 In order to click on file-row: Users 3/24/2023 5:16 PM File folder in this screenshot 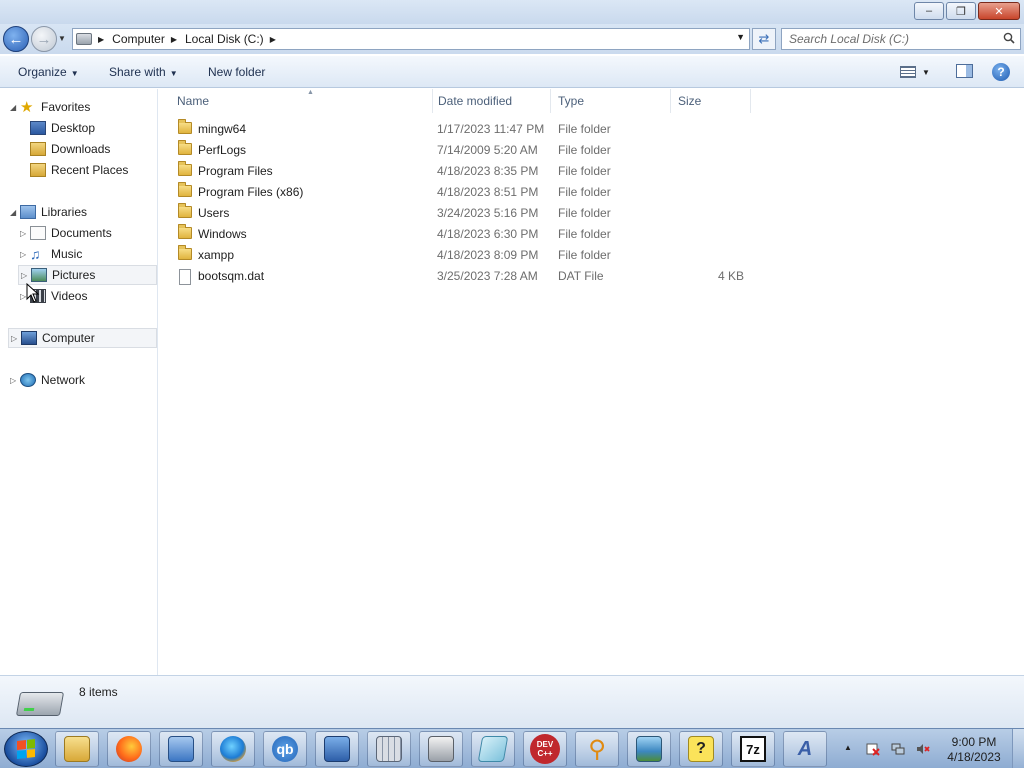, I will do `click(465, 213)`.